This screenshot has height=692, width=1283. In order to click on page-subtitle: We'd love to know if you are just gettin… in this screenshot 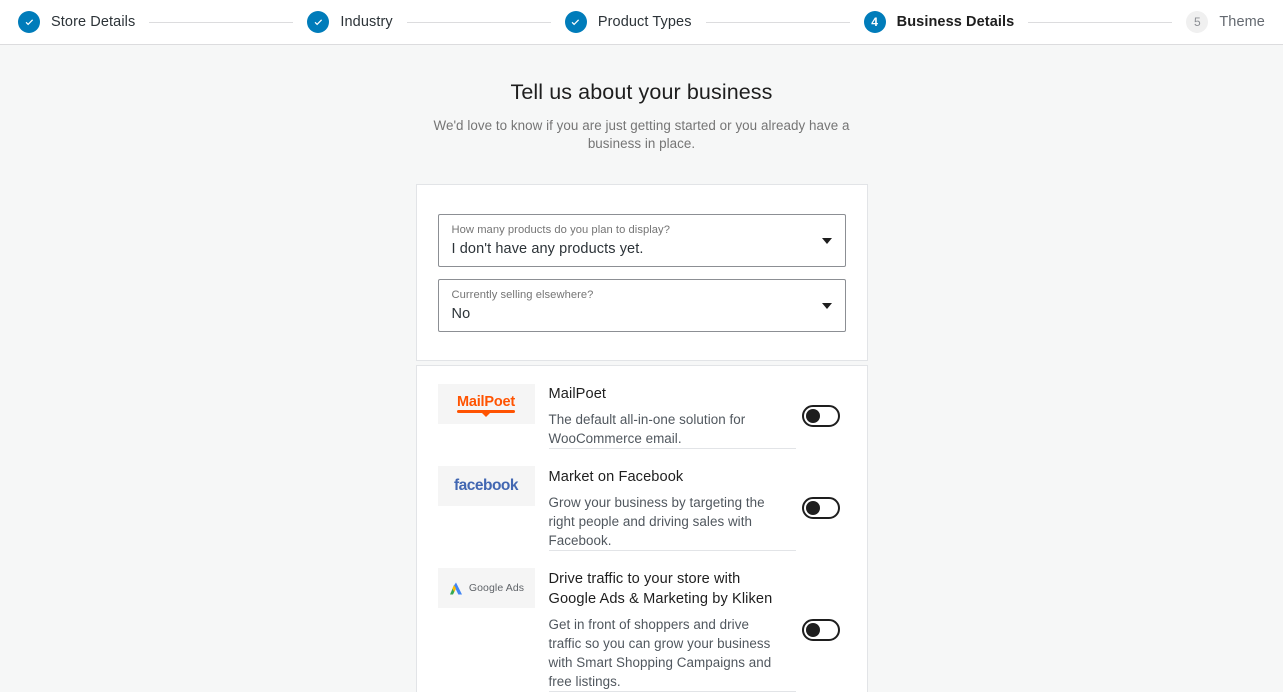, I will do `click(641, 134)`.